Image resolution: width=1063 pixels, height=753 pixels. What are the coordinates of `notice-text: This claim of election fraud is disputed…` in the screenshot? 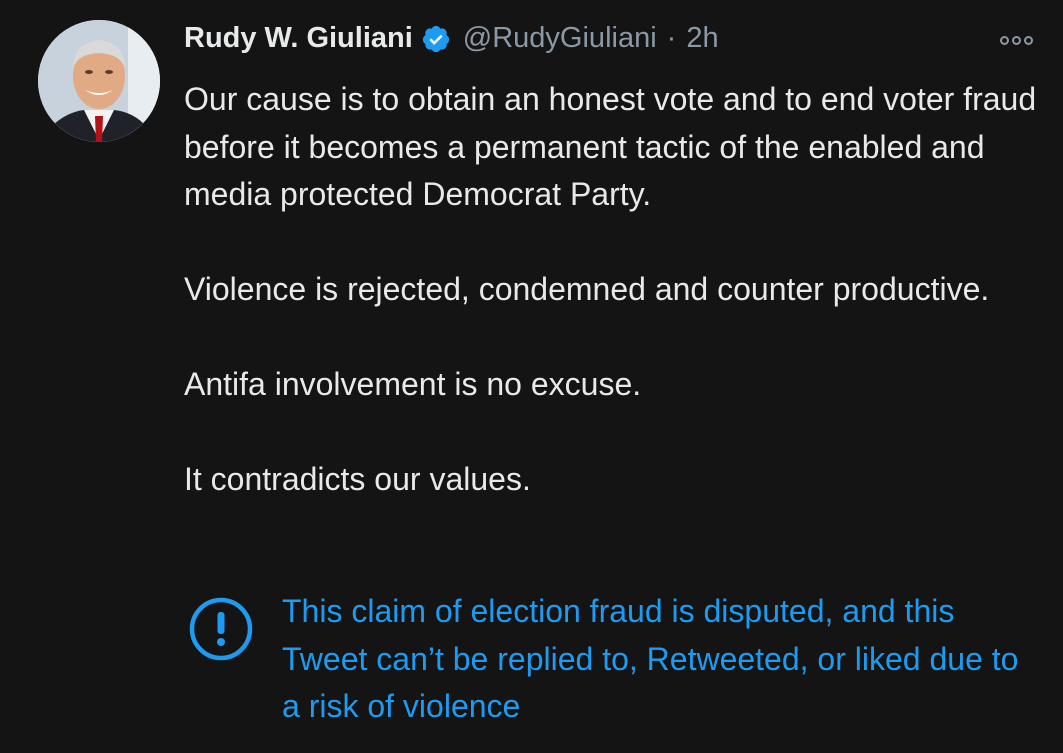 It's located at (652, 659).